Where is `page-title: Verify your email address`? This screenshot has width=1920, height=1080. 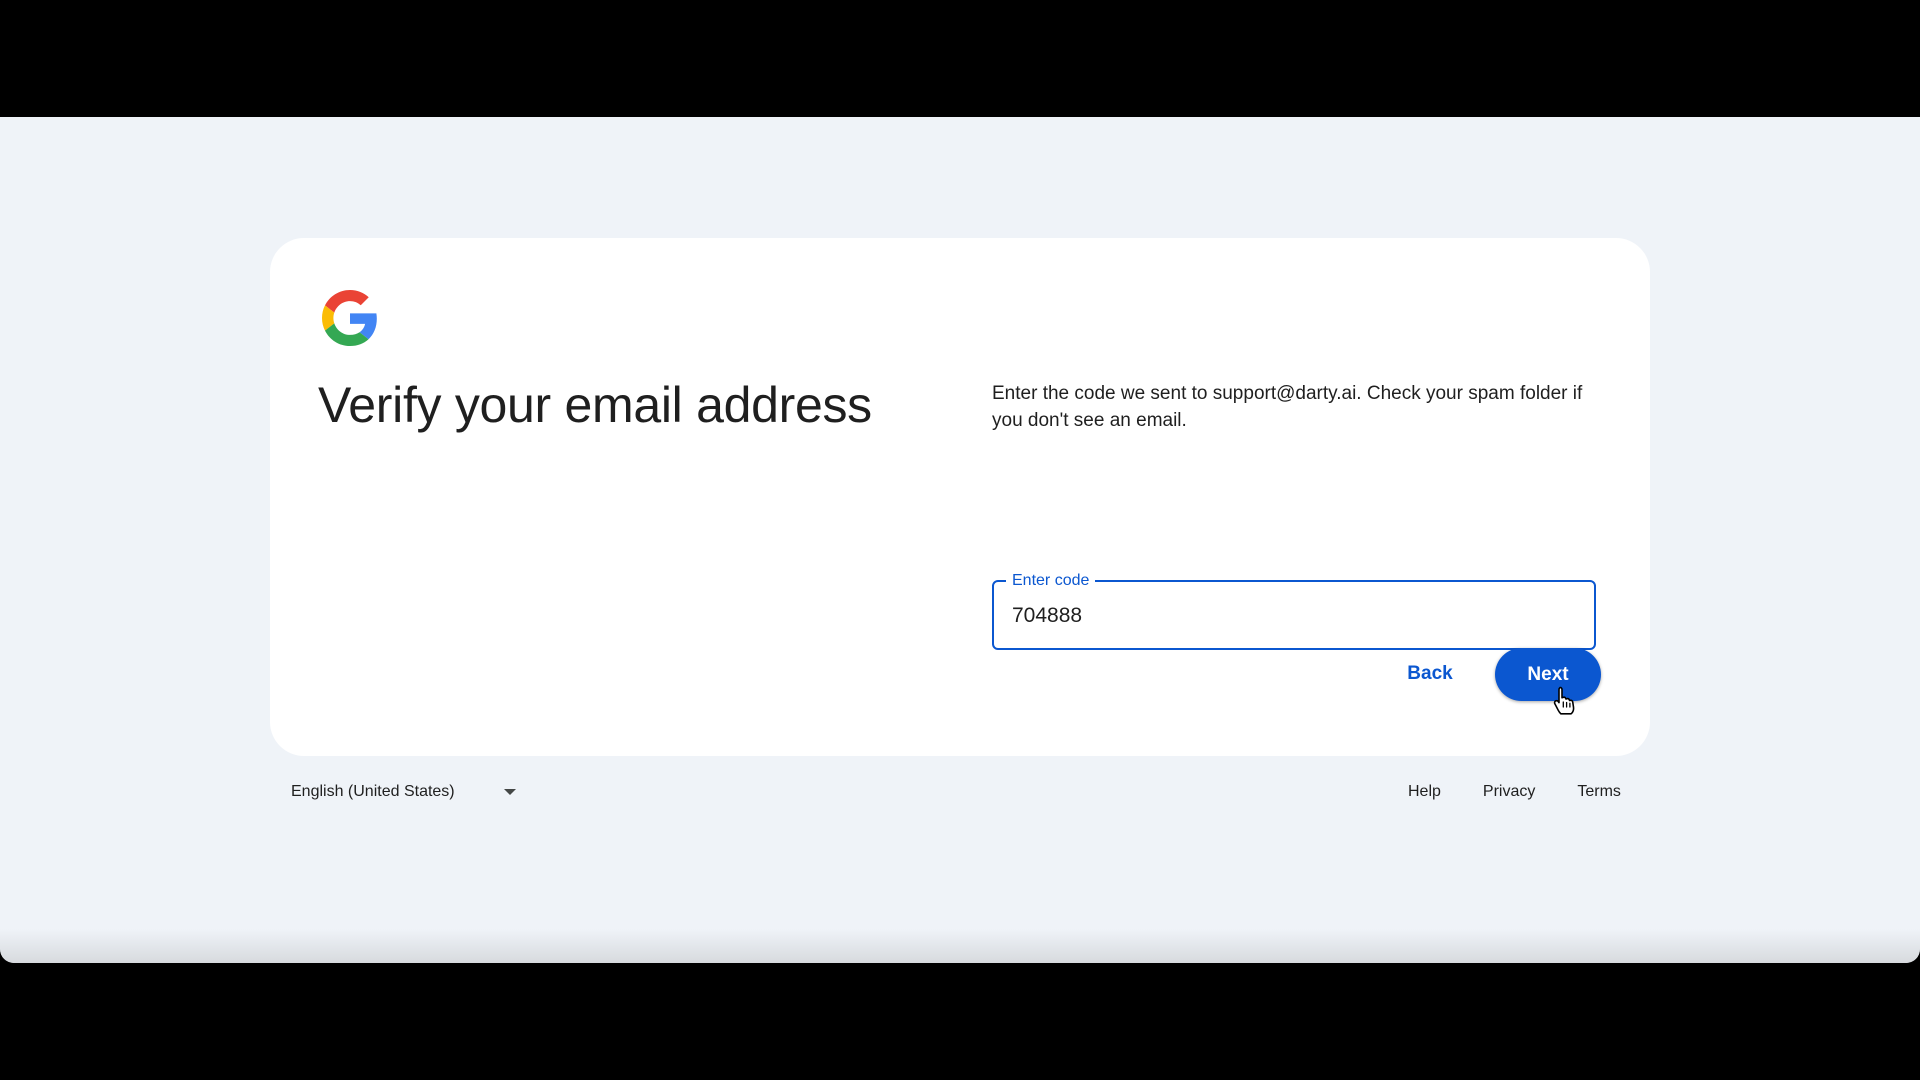 page-title: Verify your email address is located at coordinates (595, 405).